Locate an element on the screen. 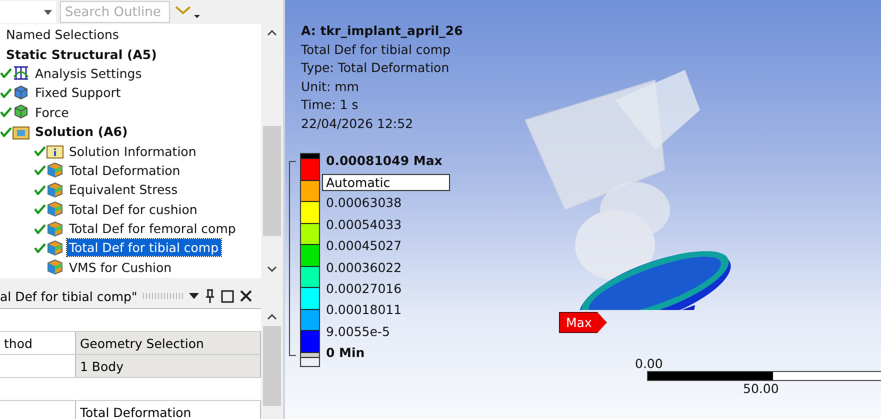  legend-value: 0.00045027 is located at coordinates (364, 247).